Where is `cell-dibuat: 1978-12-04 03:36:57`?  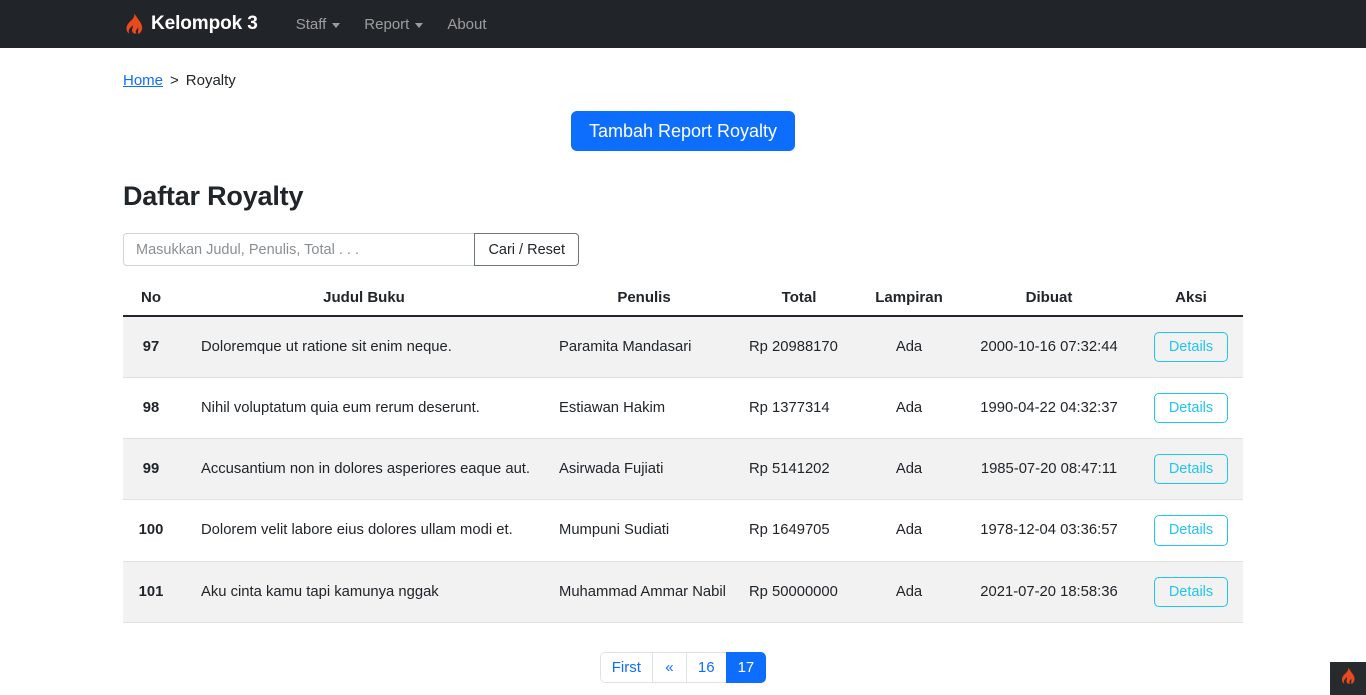
cell-dibuat: 1978-12-04 03:36:57 is located at coordinates (1049, 530).